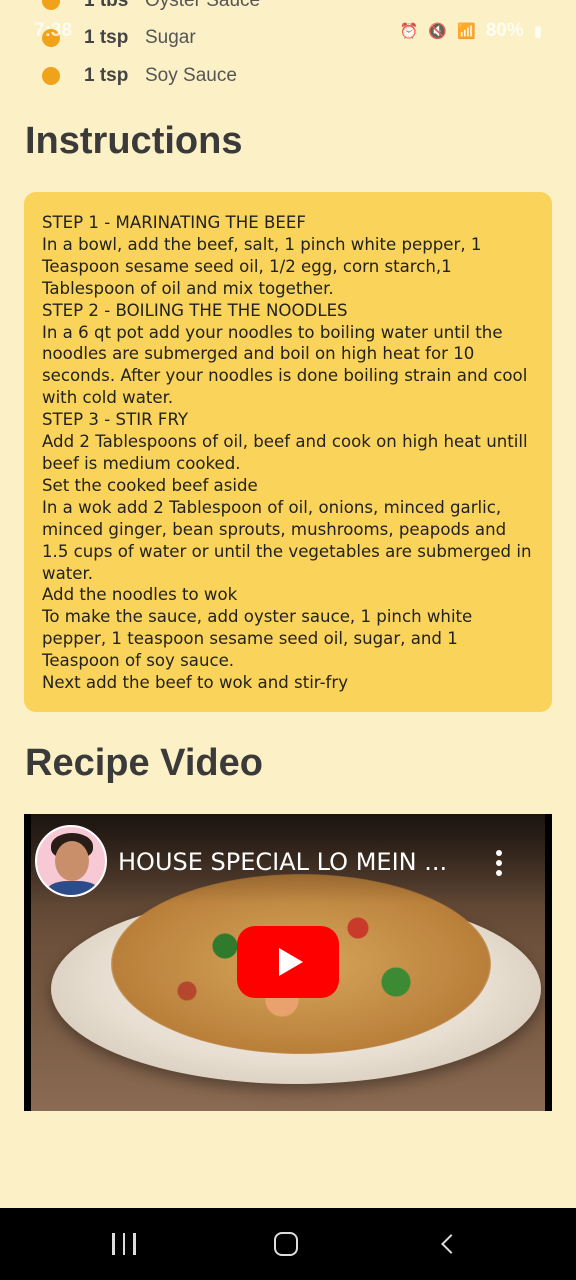 Image resolution: width=576 pixels, height=1280 pixels. I want to click on recent-apps-icon, so click(124, 1244).